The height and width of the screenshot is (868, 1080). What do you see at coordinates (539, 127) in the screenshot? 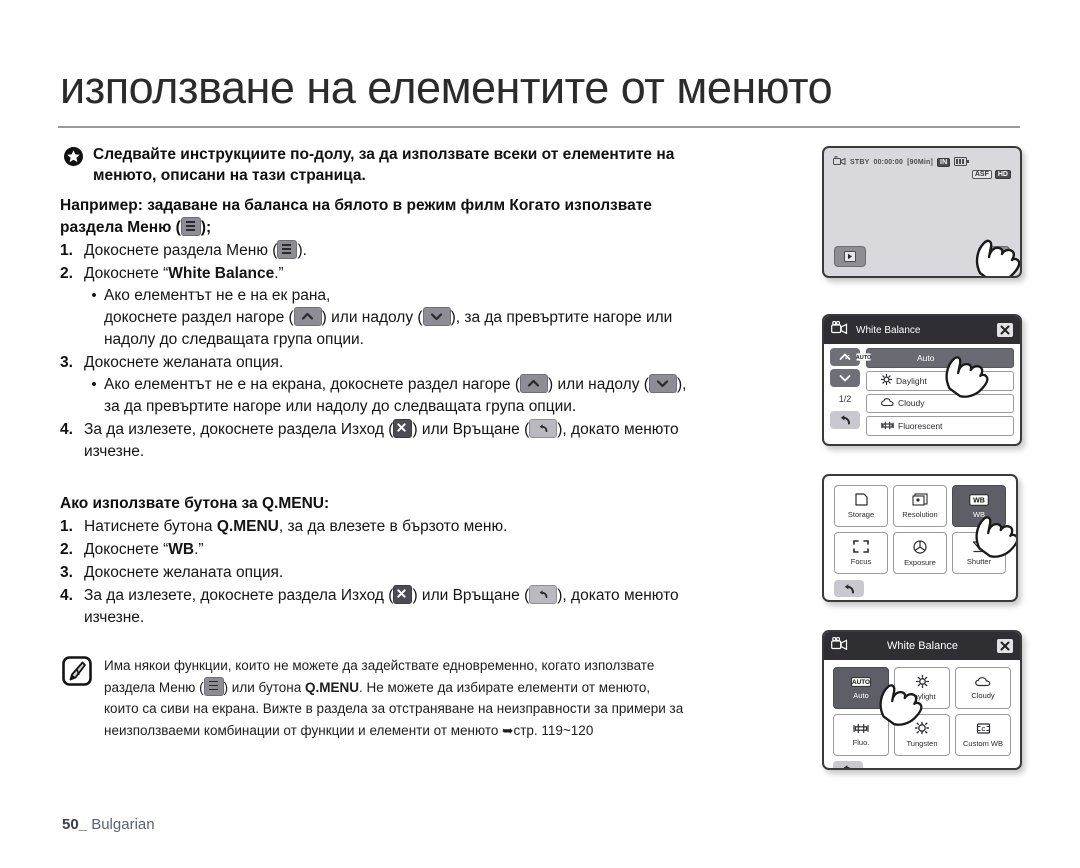
I see `title-divider` at bounding box center [539, 127].